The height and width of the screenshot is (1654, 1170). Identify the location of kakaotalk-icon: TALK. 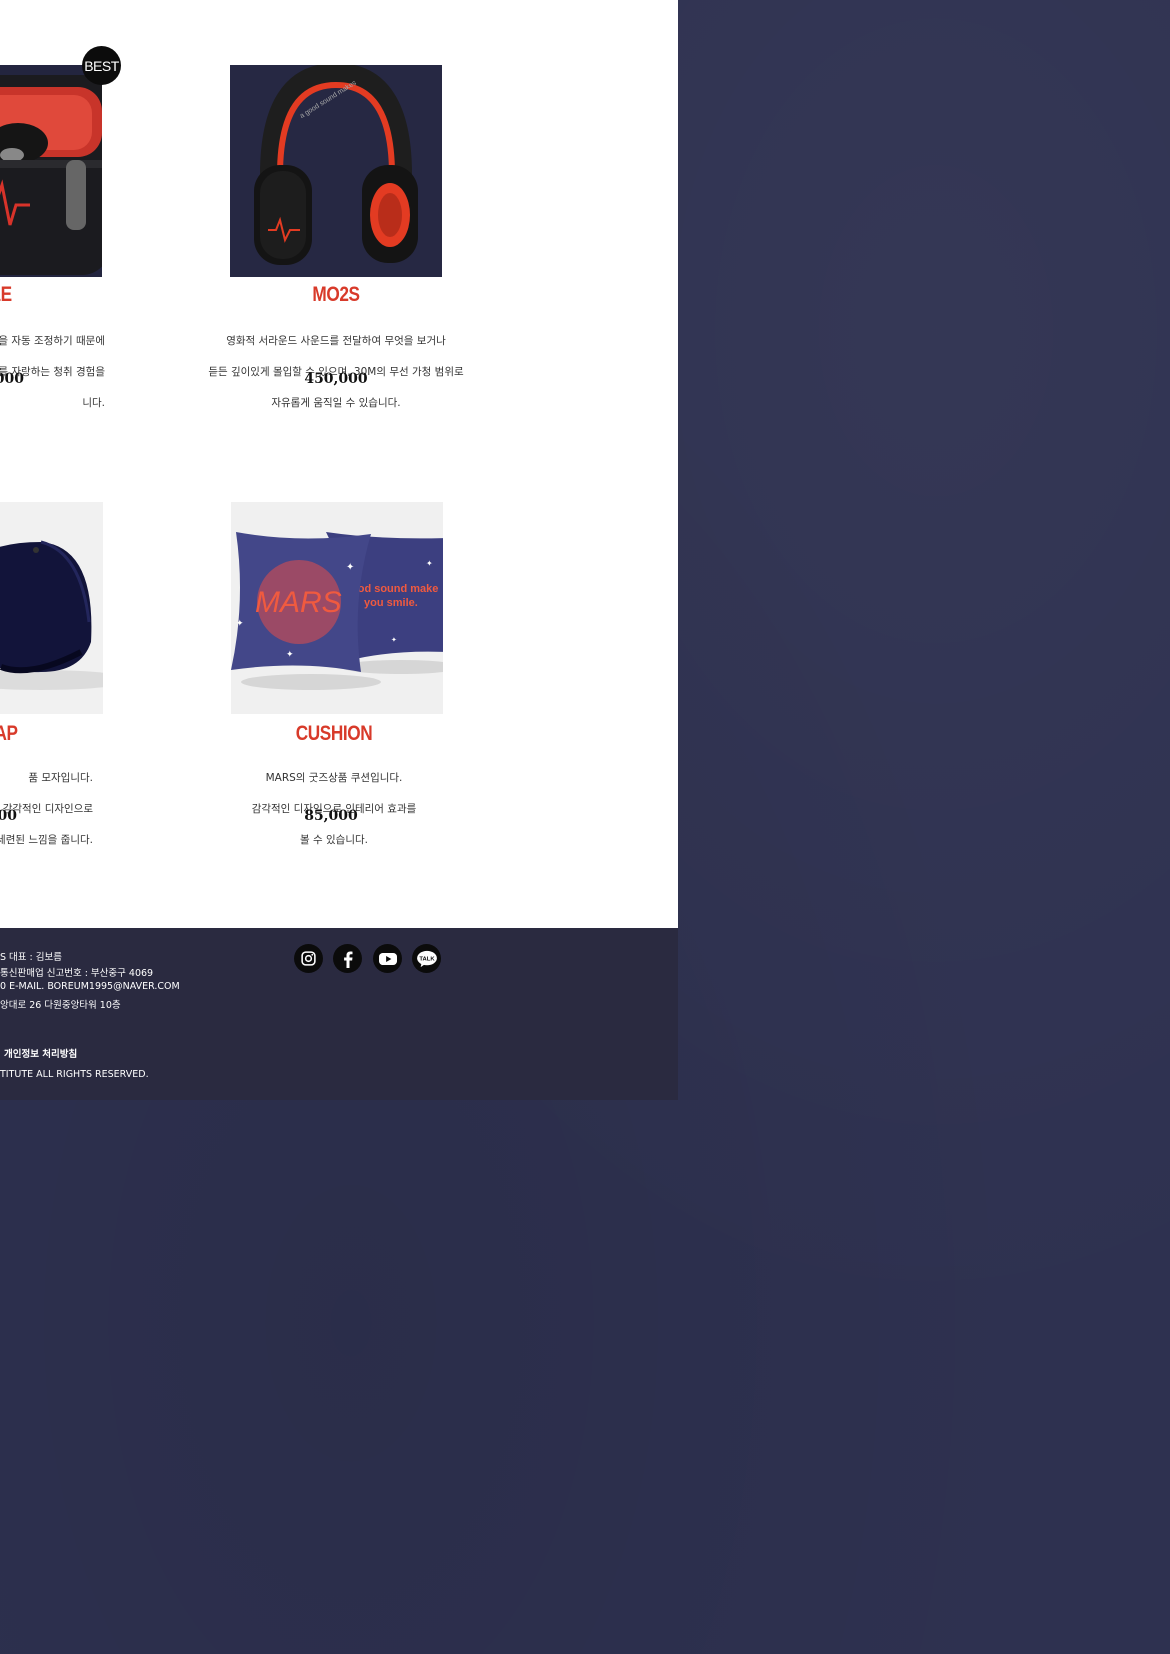
(426, 958).